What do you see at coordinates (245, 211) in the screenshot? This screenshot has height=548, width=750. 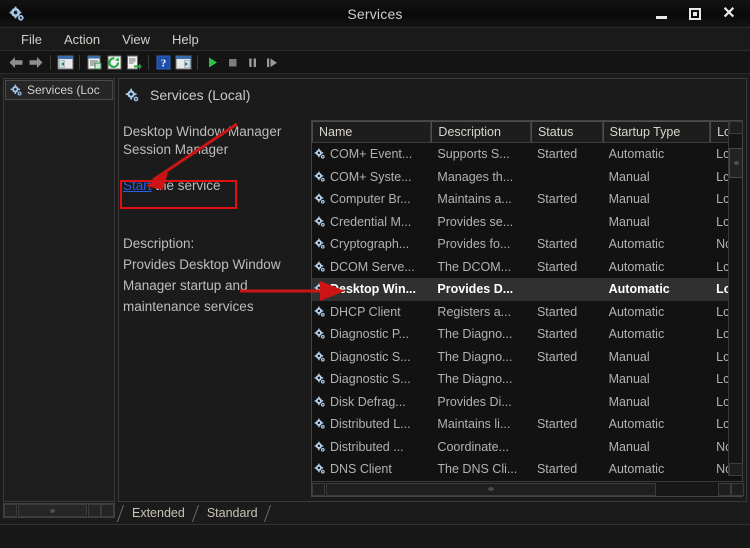 I see `annotation-arrows` at bounding box center [245, 211].